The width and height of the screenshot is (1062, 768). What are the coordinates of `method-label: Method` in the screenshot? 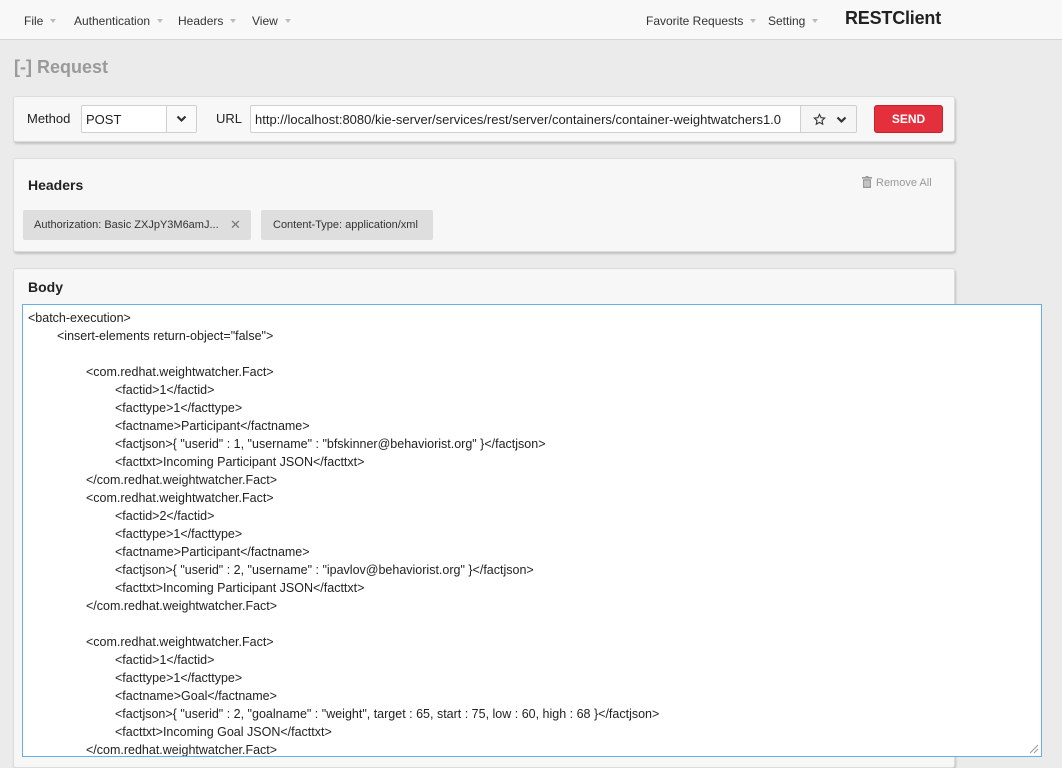 It's located at (49, 118).